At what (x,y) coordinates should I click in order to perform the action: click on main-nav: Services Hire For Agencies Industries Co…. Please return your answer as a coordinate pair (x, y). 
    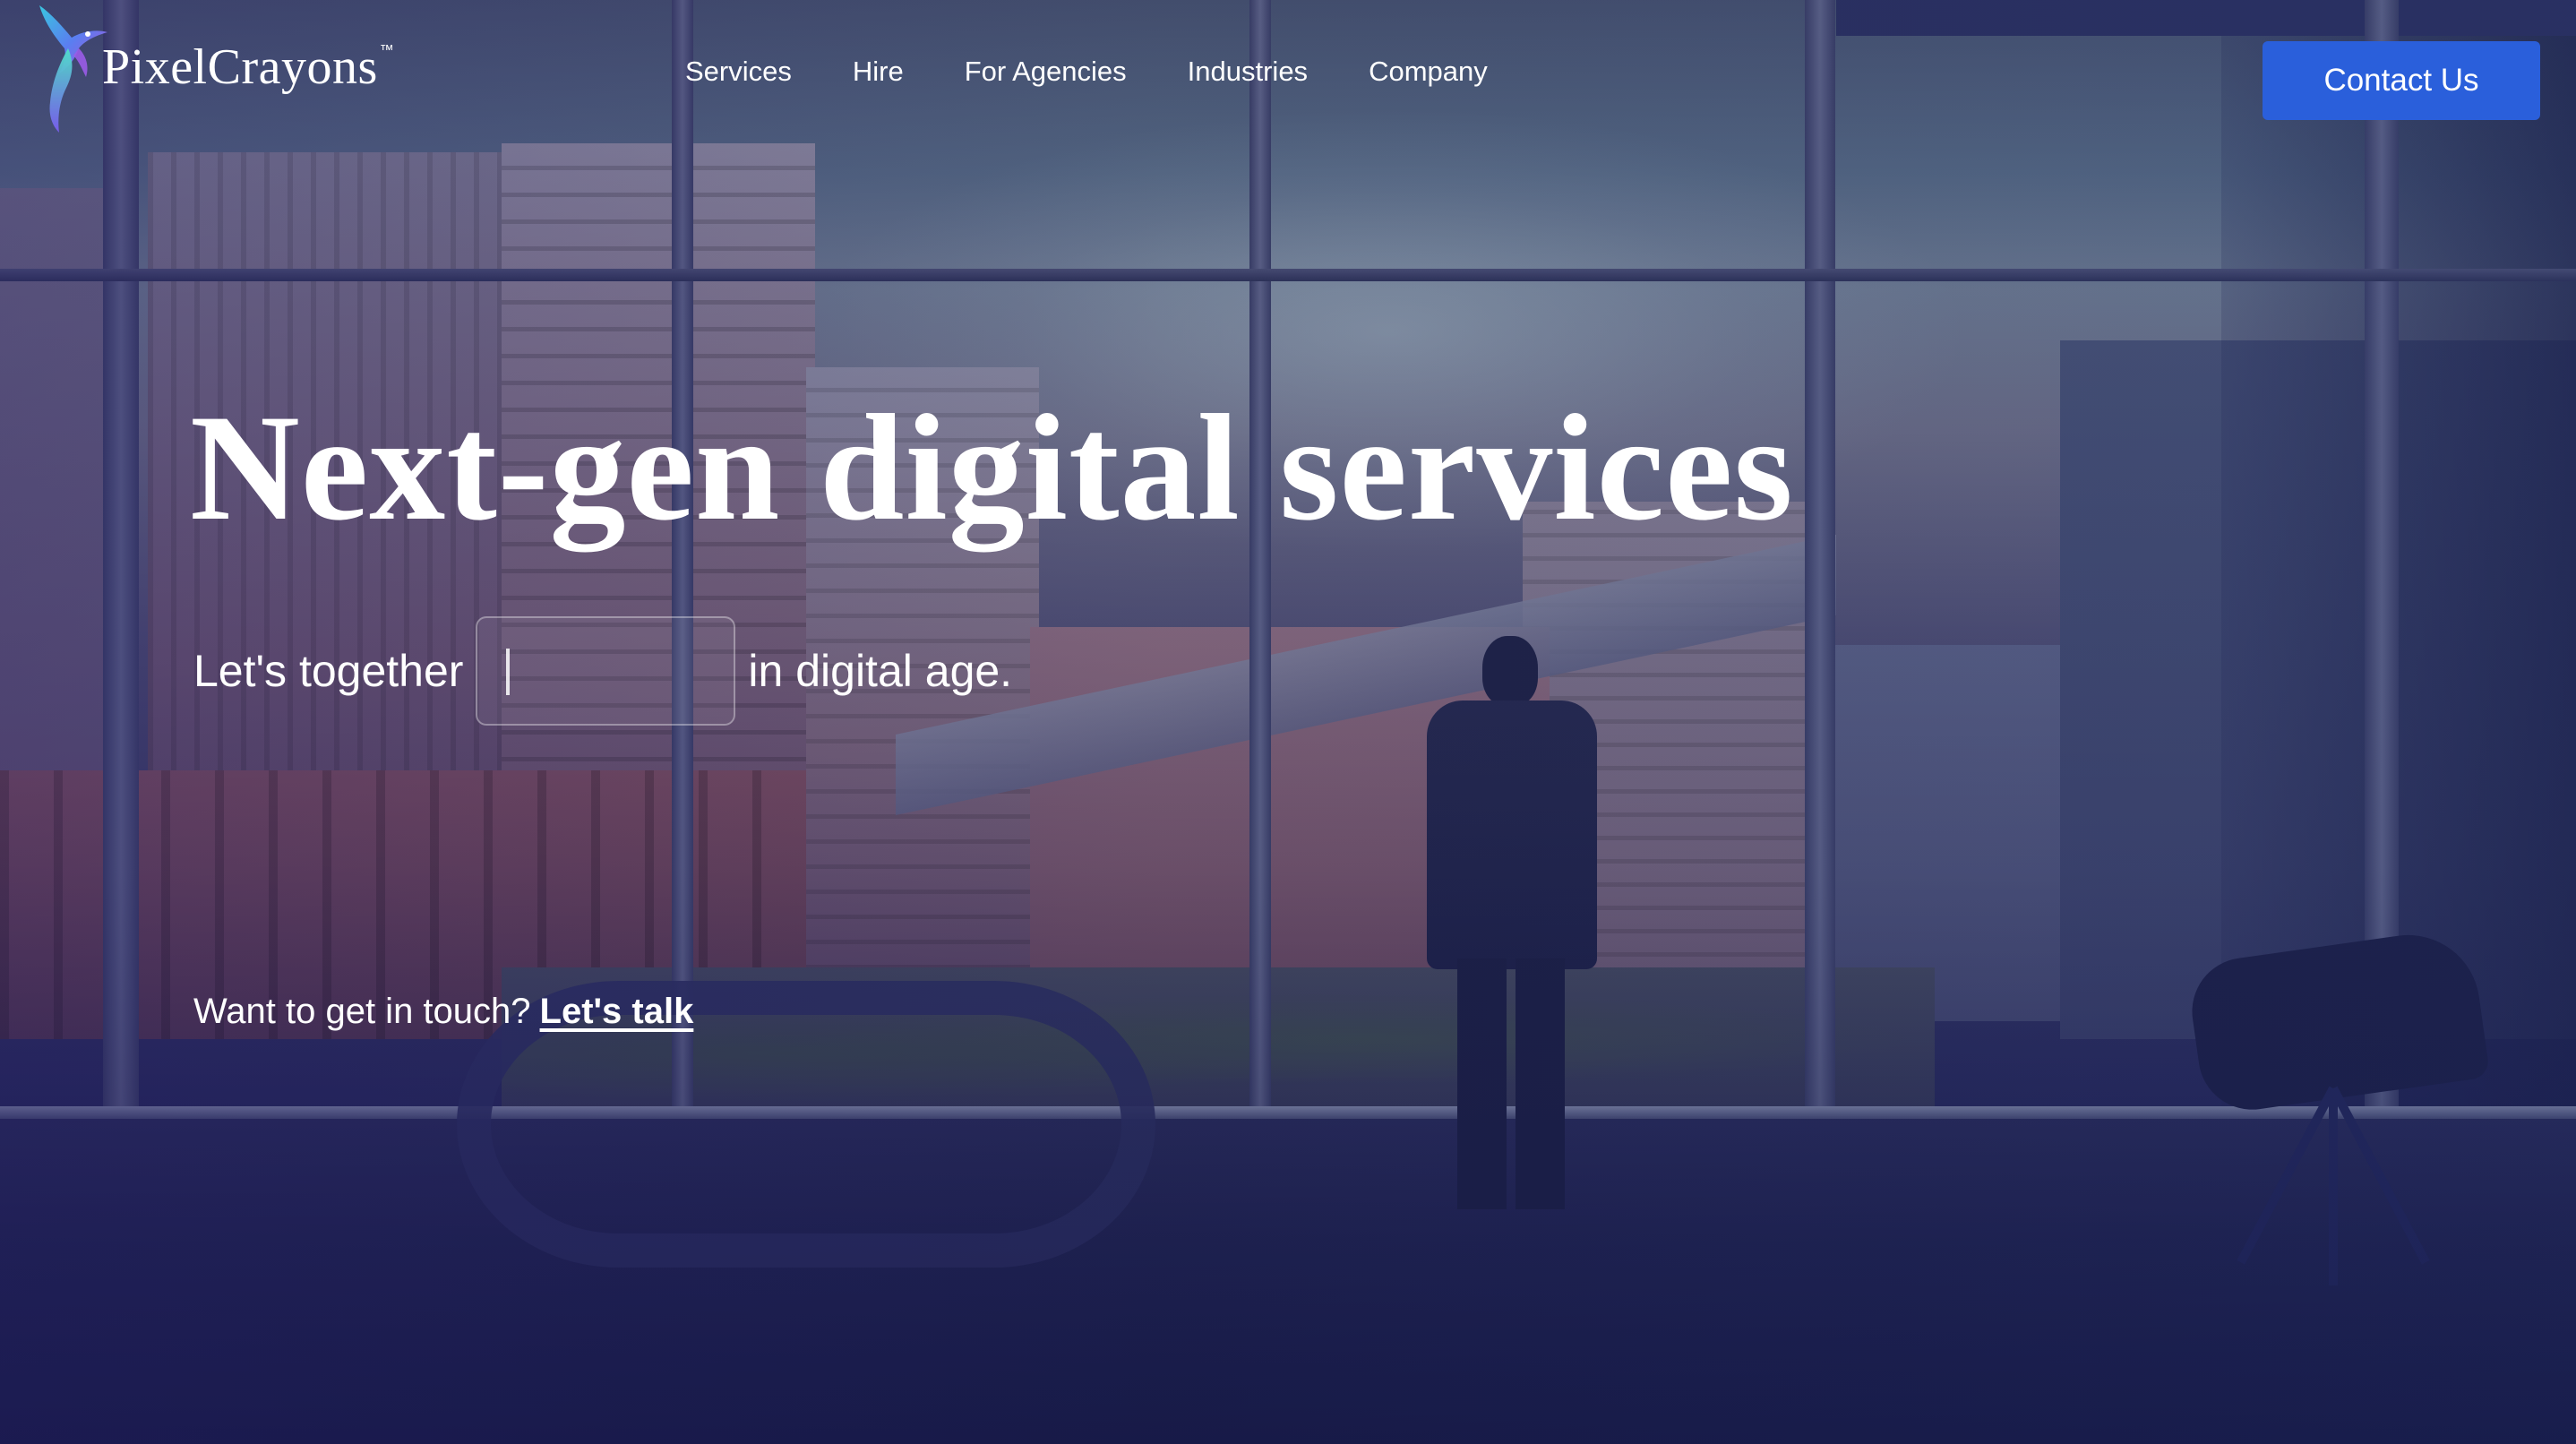
    Looking at the image, I should click on (1117, 72).